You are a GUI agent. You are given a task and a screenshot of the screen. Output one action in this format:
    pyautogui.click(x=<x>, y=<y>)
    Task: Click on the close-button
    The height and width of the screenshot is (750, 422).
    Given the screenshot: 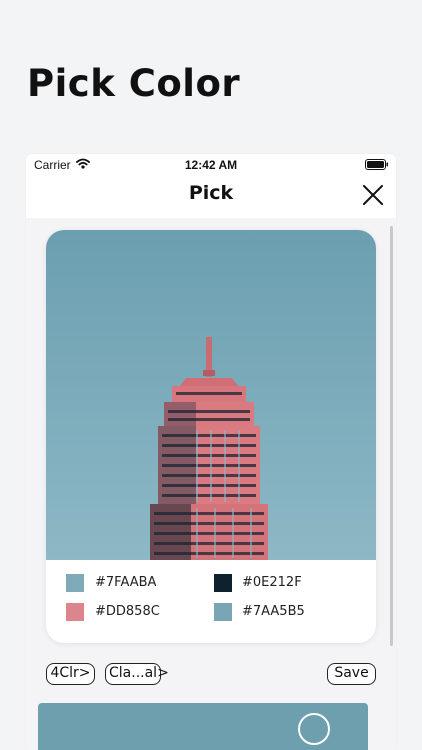 What is the action you would take?
    pyautogui.click(x=373, y=195)
    